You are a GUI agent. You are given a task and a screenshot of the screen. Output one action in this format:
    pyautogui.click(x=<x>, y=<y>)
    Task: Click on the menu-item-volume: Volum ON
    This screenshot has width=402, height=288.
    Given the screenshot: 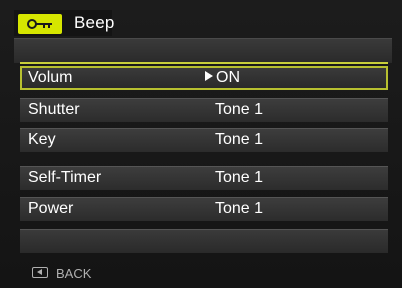 What is the action you would take?
    pyautogui.click(x=204, y=78)
    